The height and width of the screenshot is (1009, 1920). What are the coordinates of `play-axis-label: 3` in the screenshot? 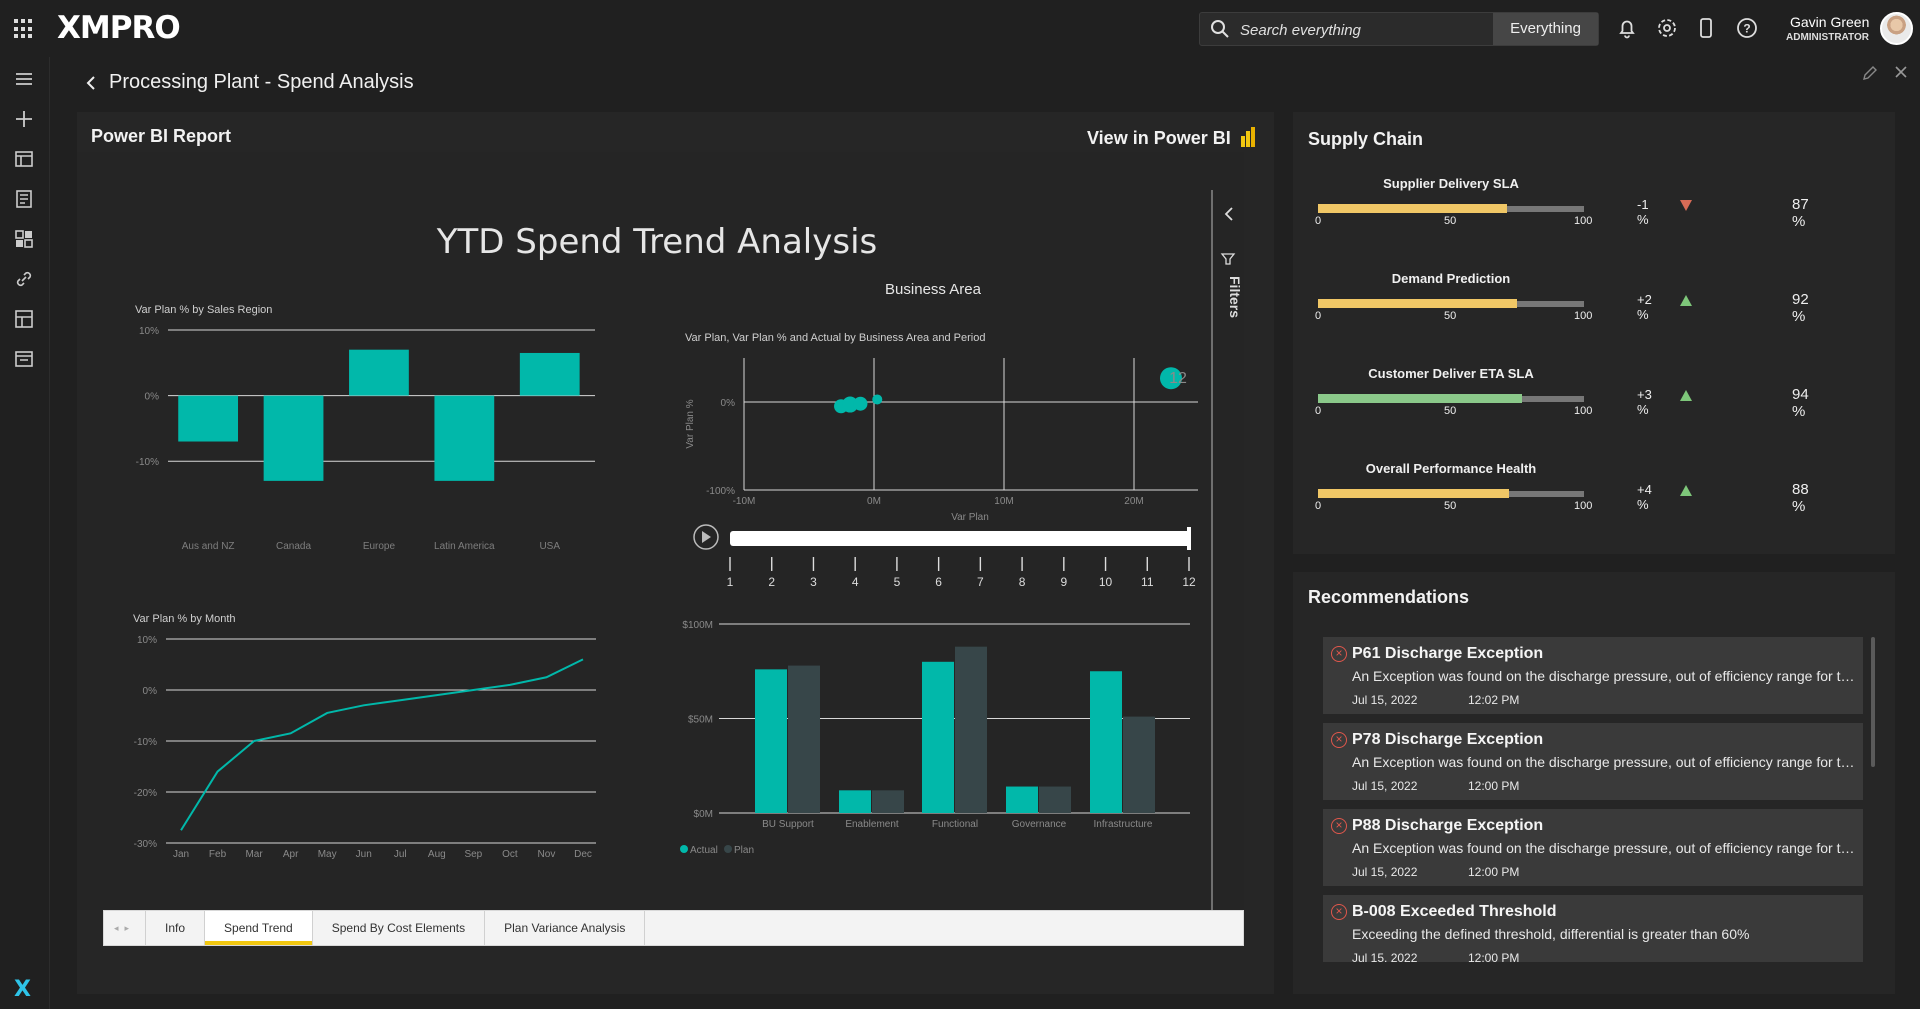 It's located at (813, 582).